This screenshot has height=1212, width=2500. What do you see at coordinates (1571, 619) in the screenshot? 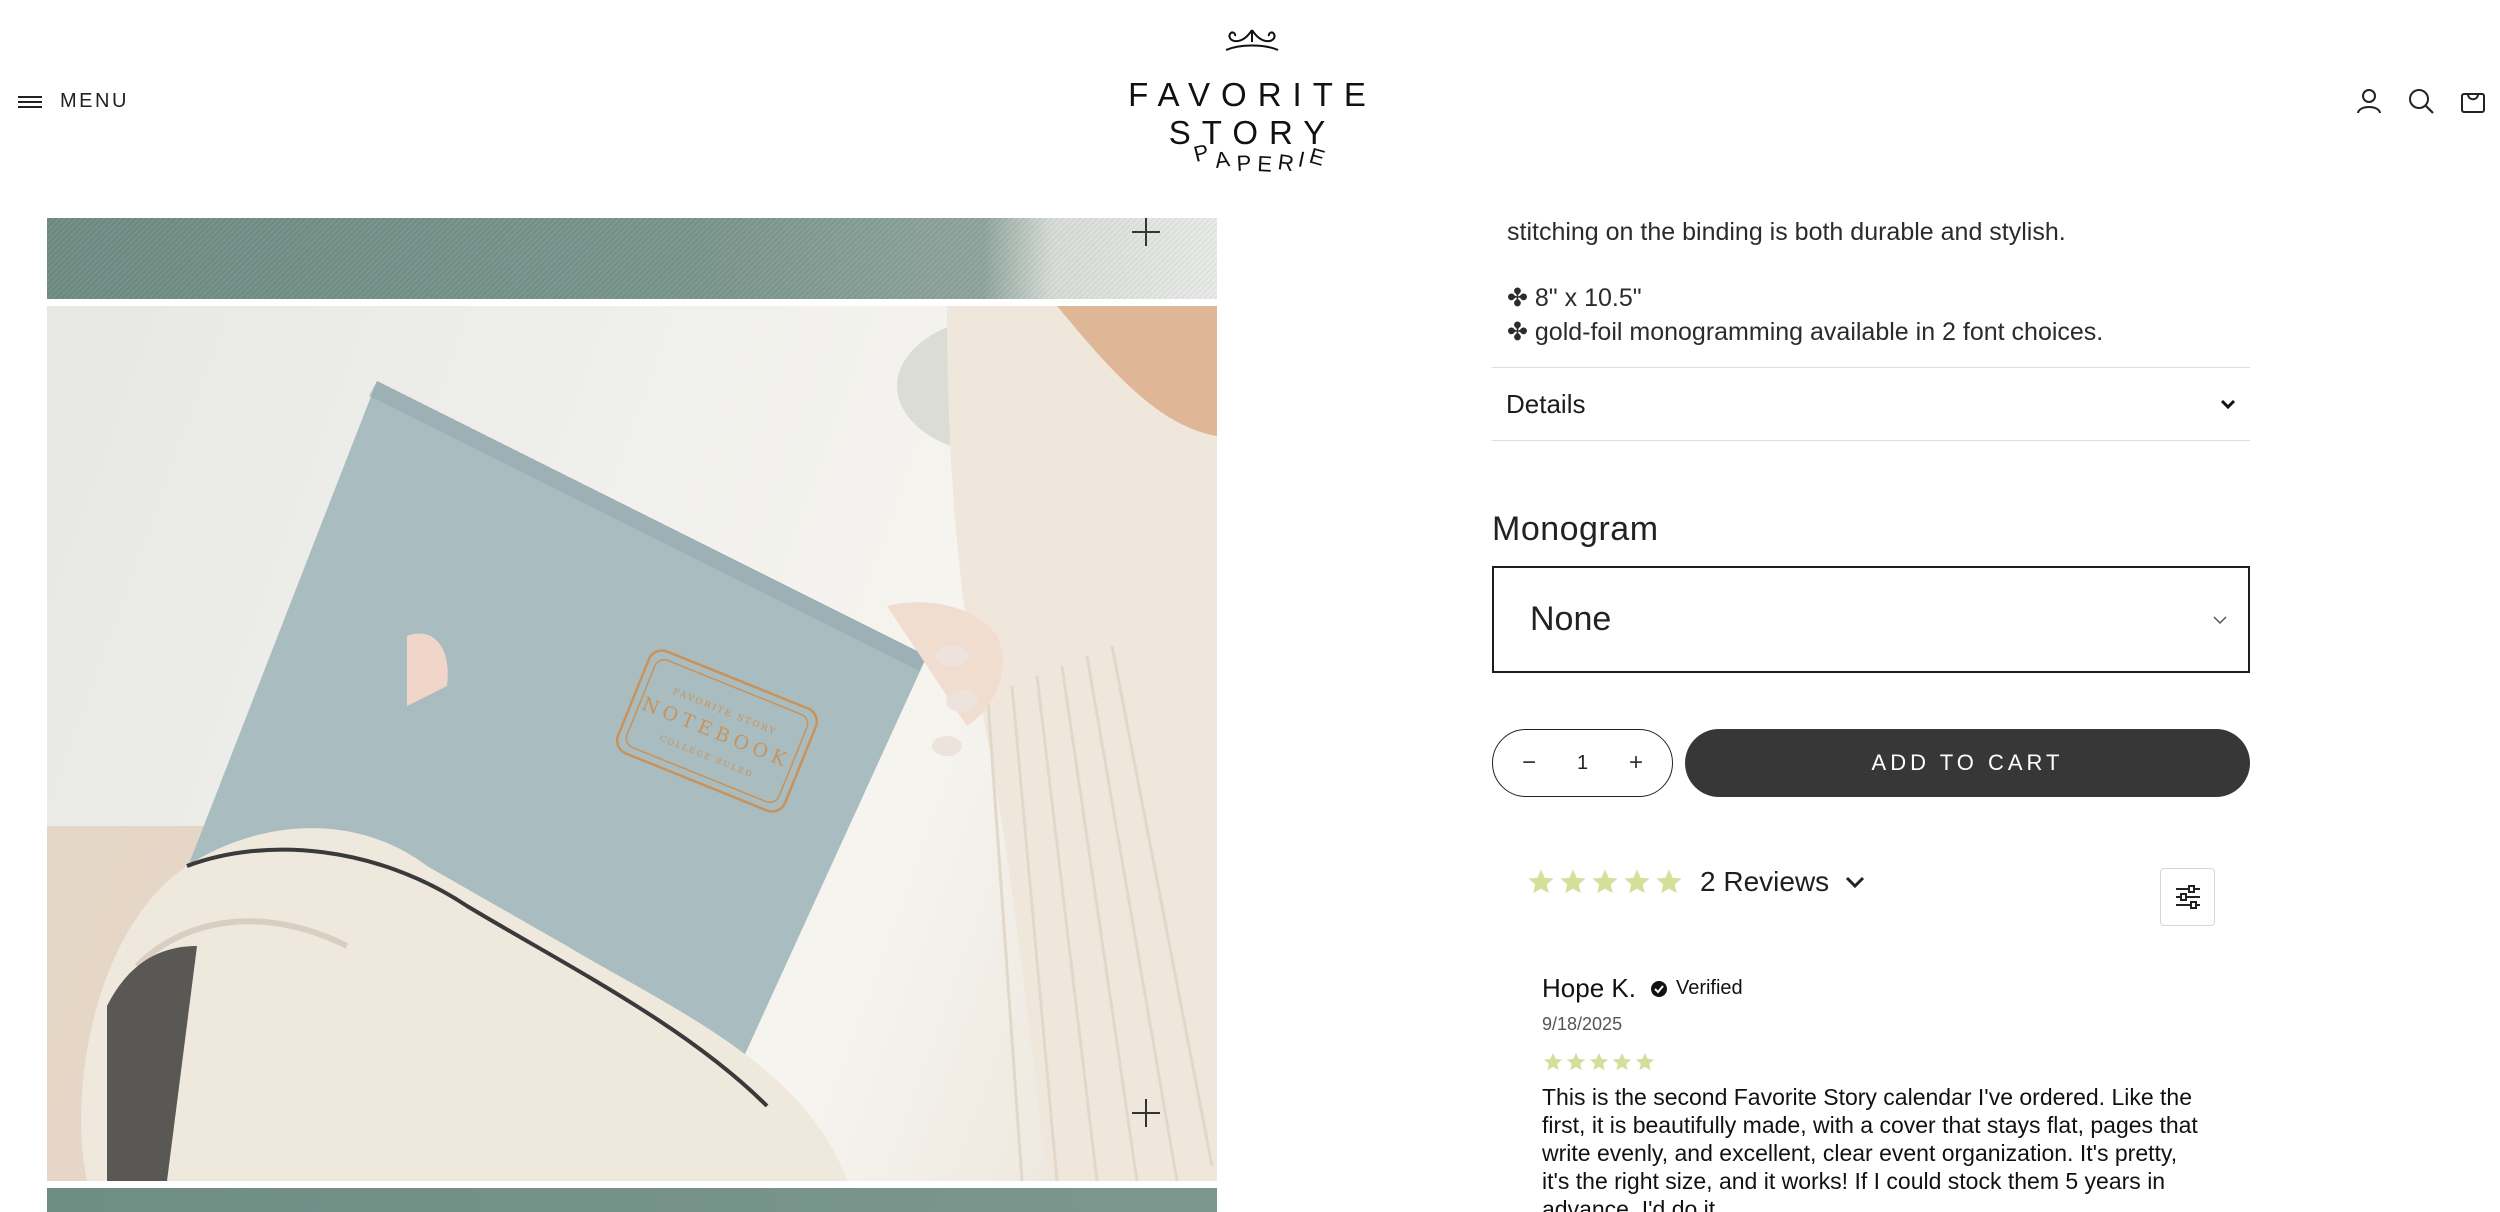
I see `monogram-selected-value: None` at bounding box center [1571, 619].